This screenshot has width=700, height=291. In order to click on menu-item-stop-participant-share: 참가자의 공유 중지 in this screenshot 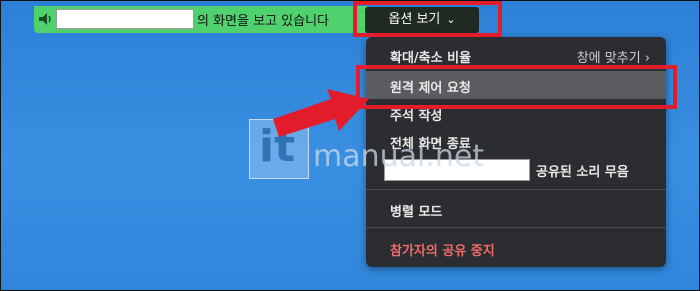, I will do `click(516, 248)`.